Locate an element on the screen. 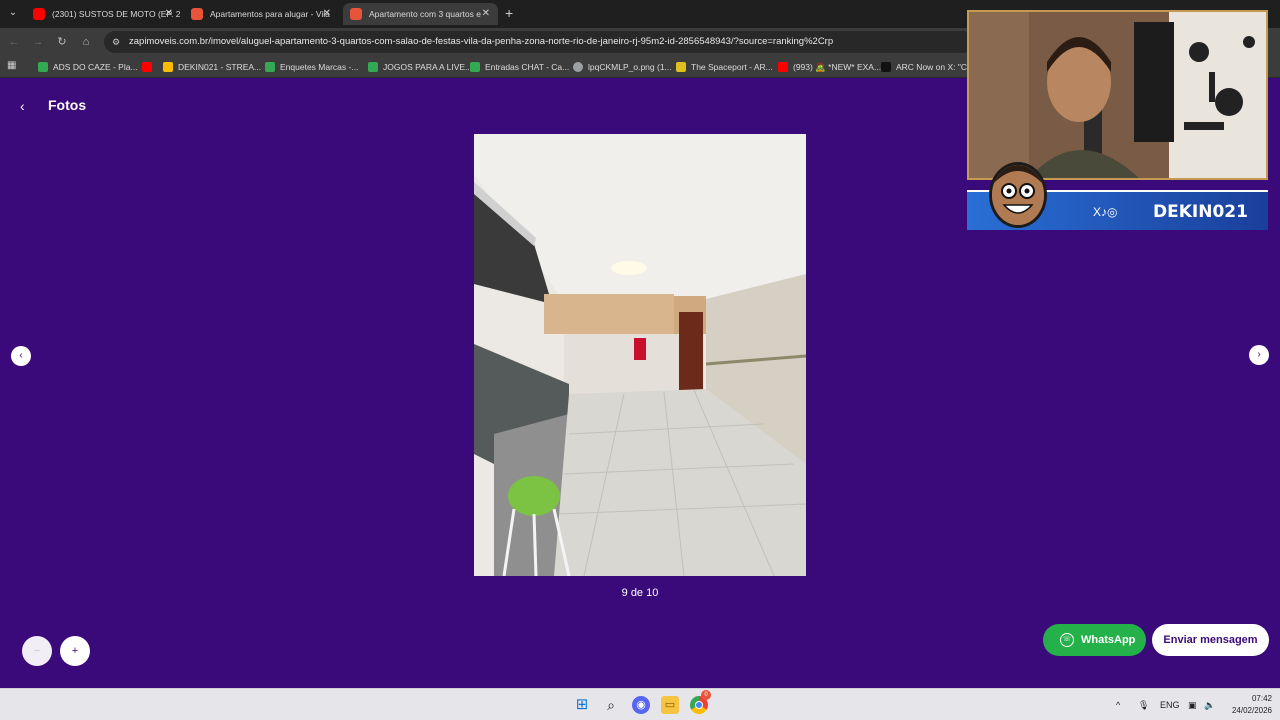 This screenshot has width=1280, height=720. clock-time: 07:42 is located at coordinates (1261, 698).